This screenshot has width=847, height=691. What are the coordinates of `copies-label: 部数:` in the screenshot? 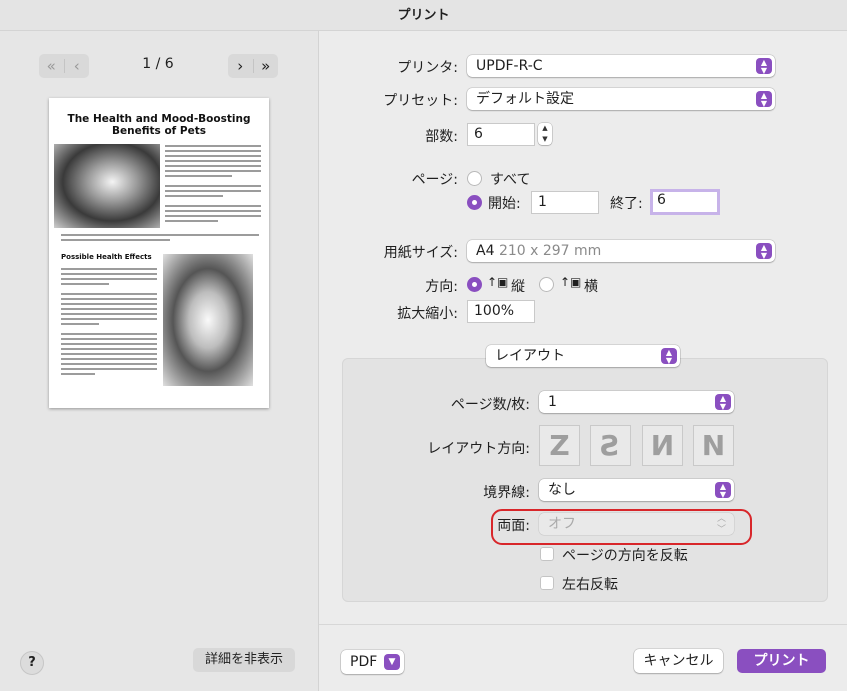 It's located at (441, 137).